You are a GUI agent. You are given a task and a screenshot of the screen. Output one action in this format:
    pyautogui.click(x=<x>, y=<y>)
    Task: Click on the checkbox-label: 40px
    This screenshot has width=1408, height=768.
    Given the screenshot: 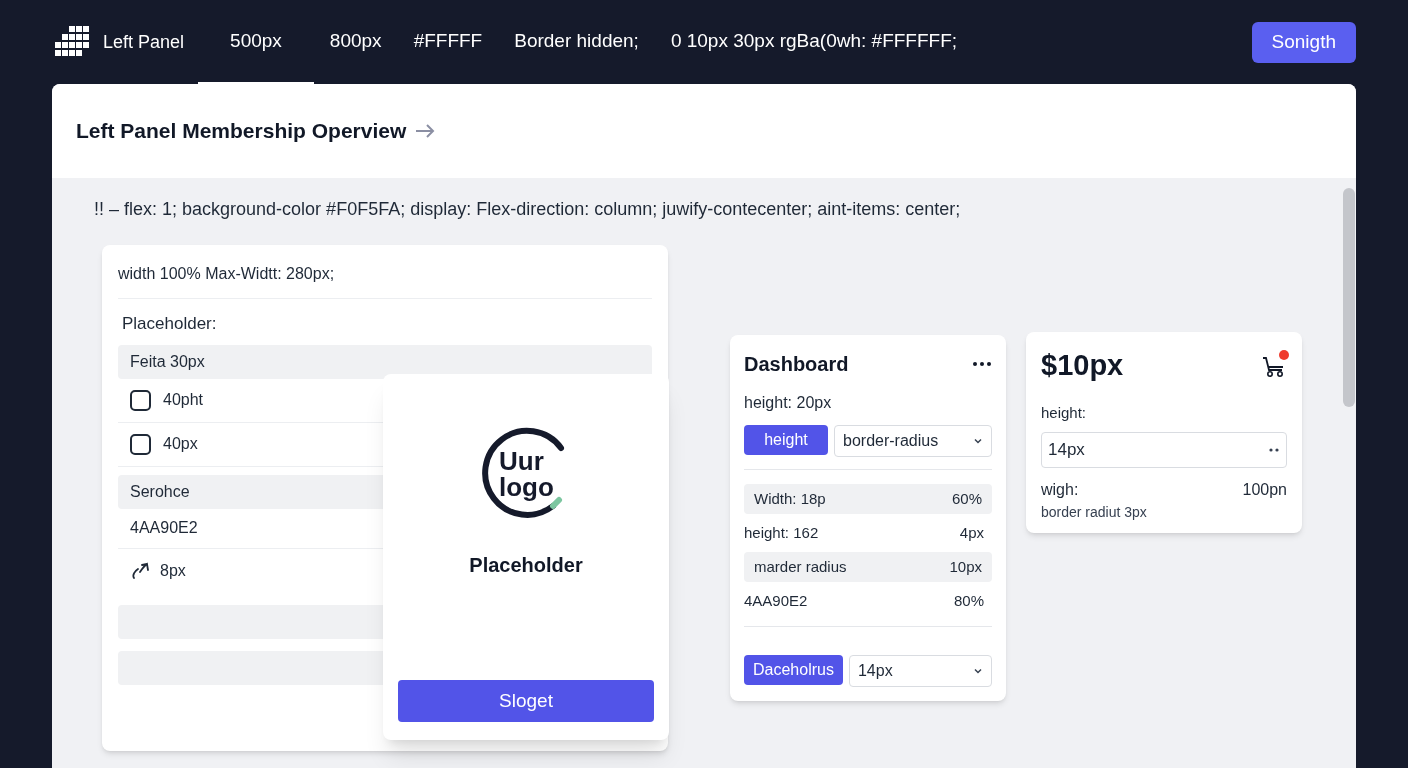 What is the action you would take?
    pyautogui.click(x=180, y=444)
    